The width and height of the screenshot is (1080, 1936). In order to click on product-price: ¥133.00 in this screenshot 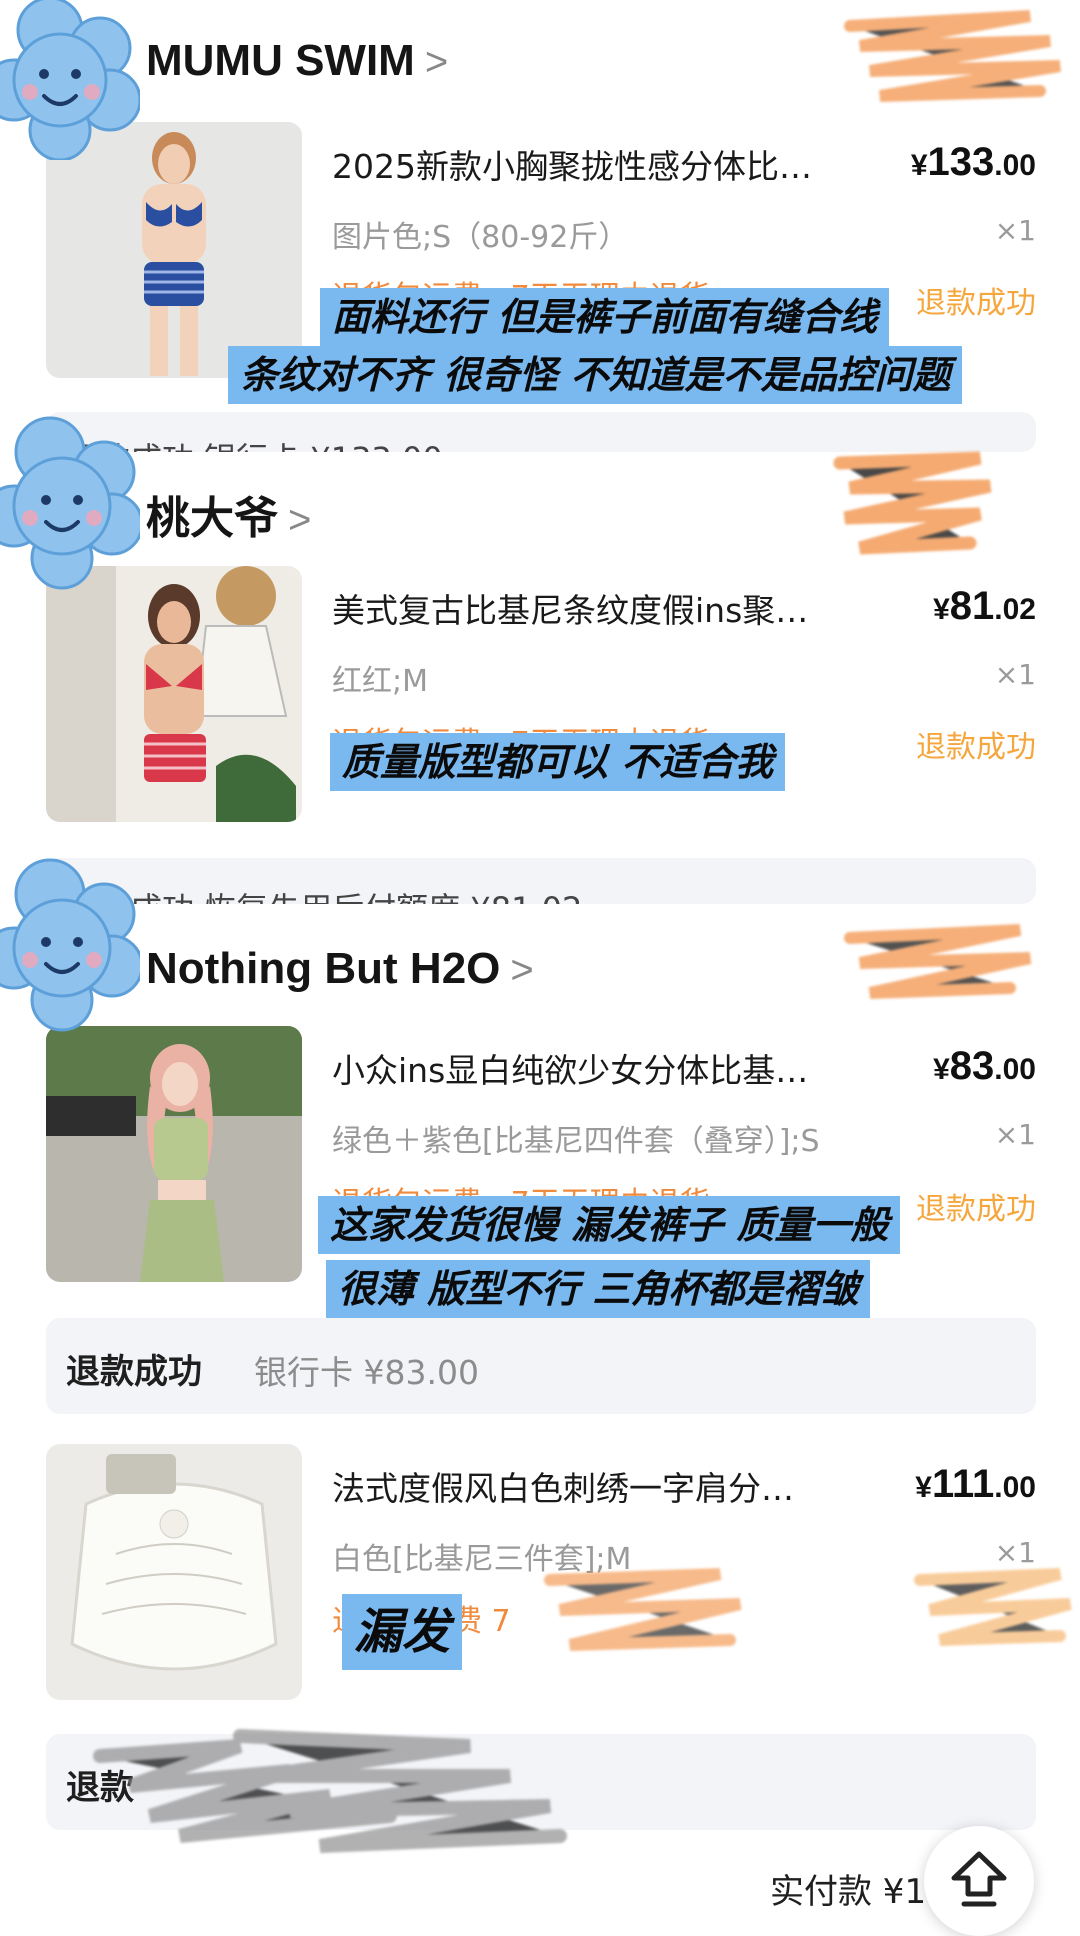, I will do `click(973, 162)`.